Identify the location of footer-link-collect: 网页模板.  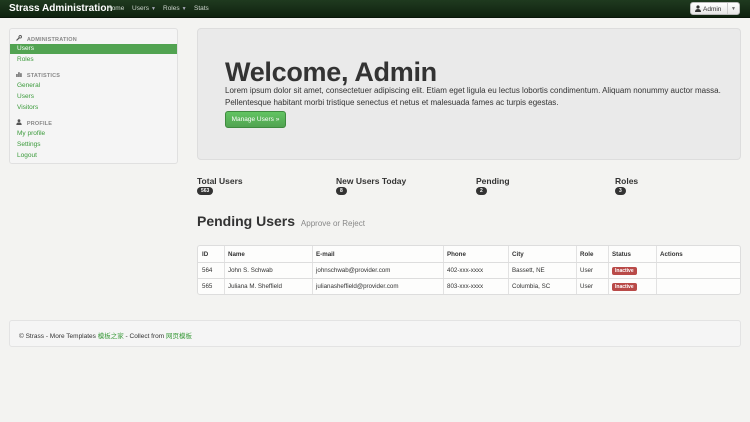
(179, 336).